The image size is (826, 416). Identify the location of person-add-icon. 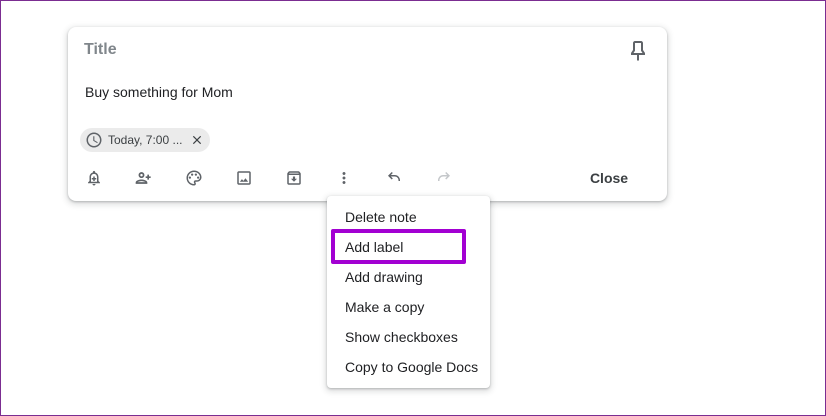
(144, 178).